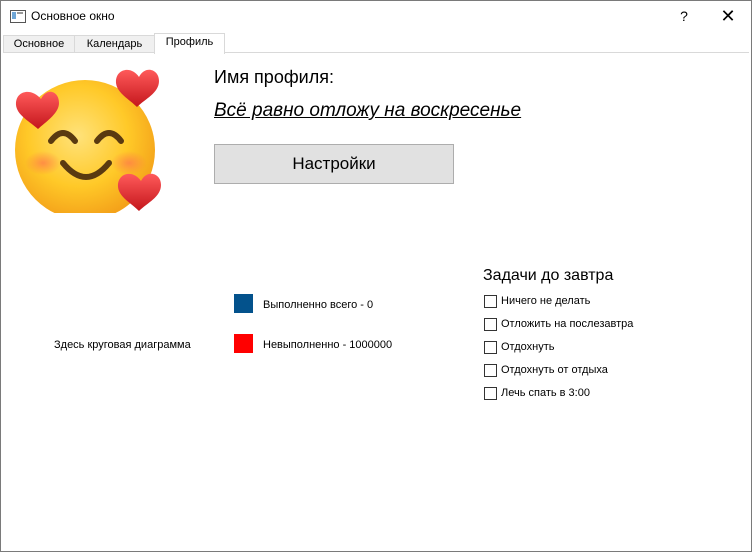 The width and height of the screenshot is (752, 552). I want to click on task-label: Отложить на послезавтра, so click(567, 324).